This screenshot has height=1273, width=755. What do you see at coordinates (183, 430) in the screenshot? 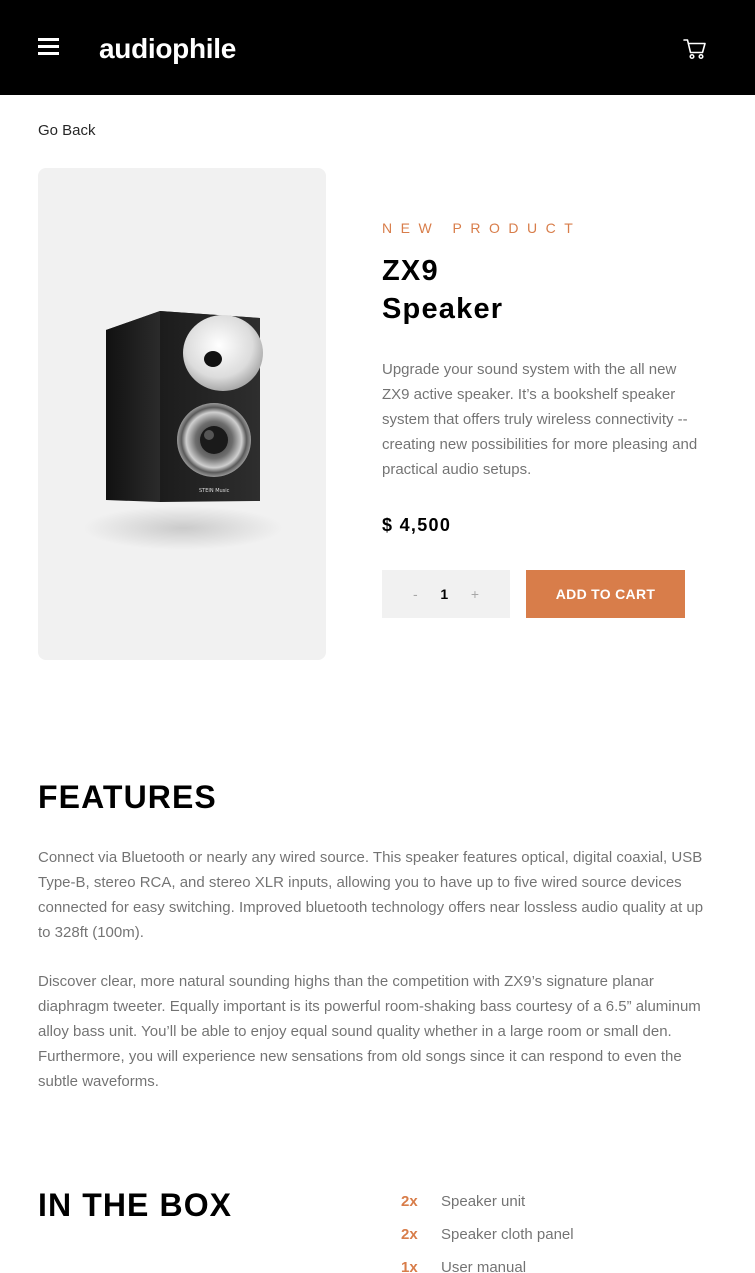
I see `speaker-illustration: STEIN Music` at bounding box center [183, 430].